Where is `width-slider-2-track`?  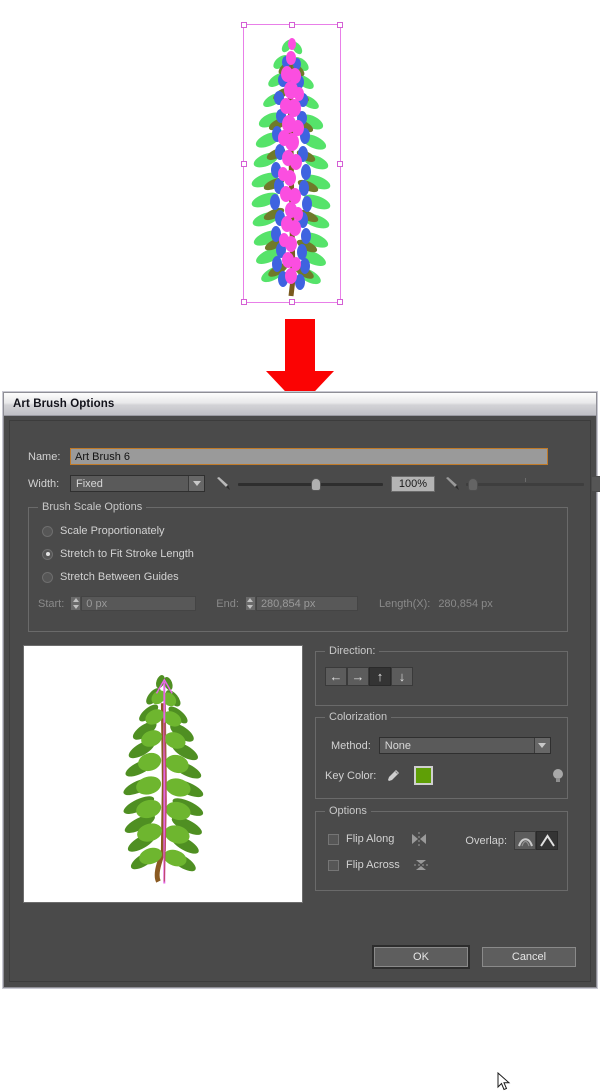
width-slider-2-track is located at coordinates (525, 484).